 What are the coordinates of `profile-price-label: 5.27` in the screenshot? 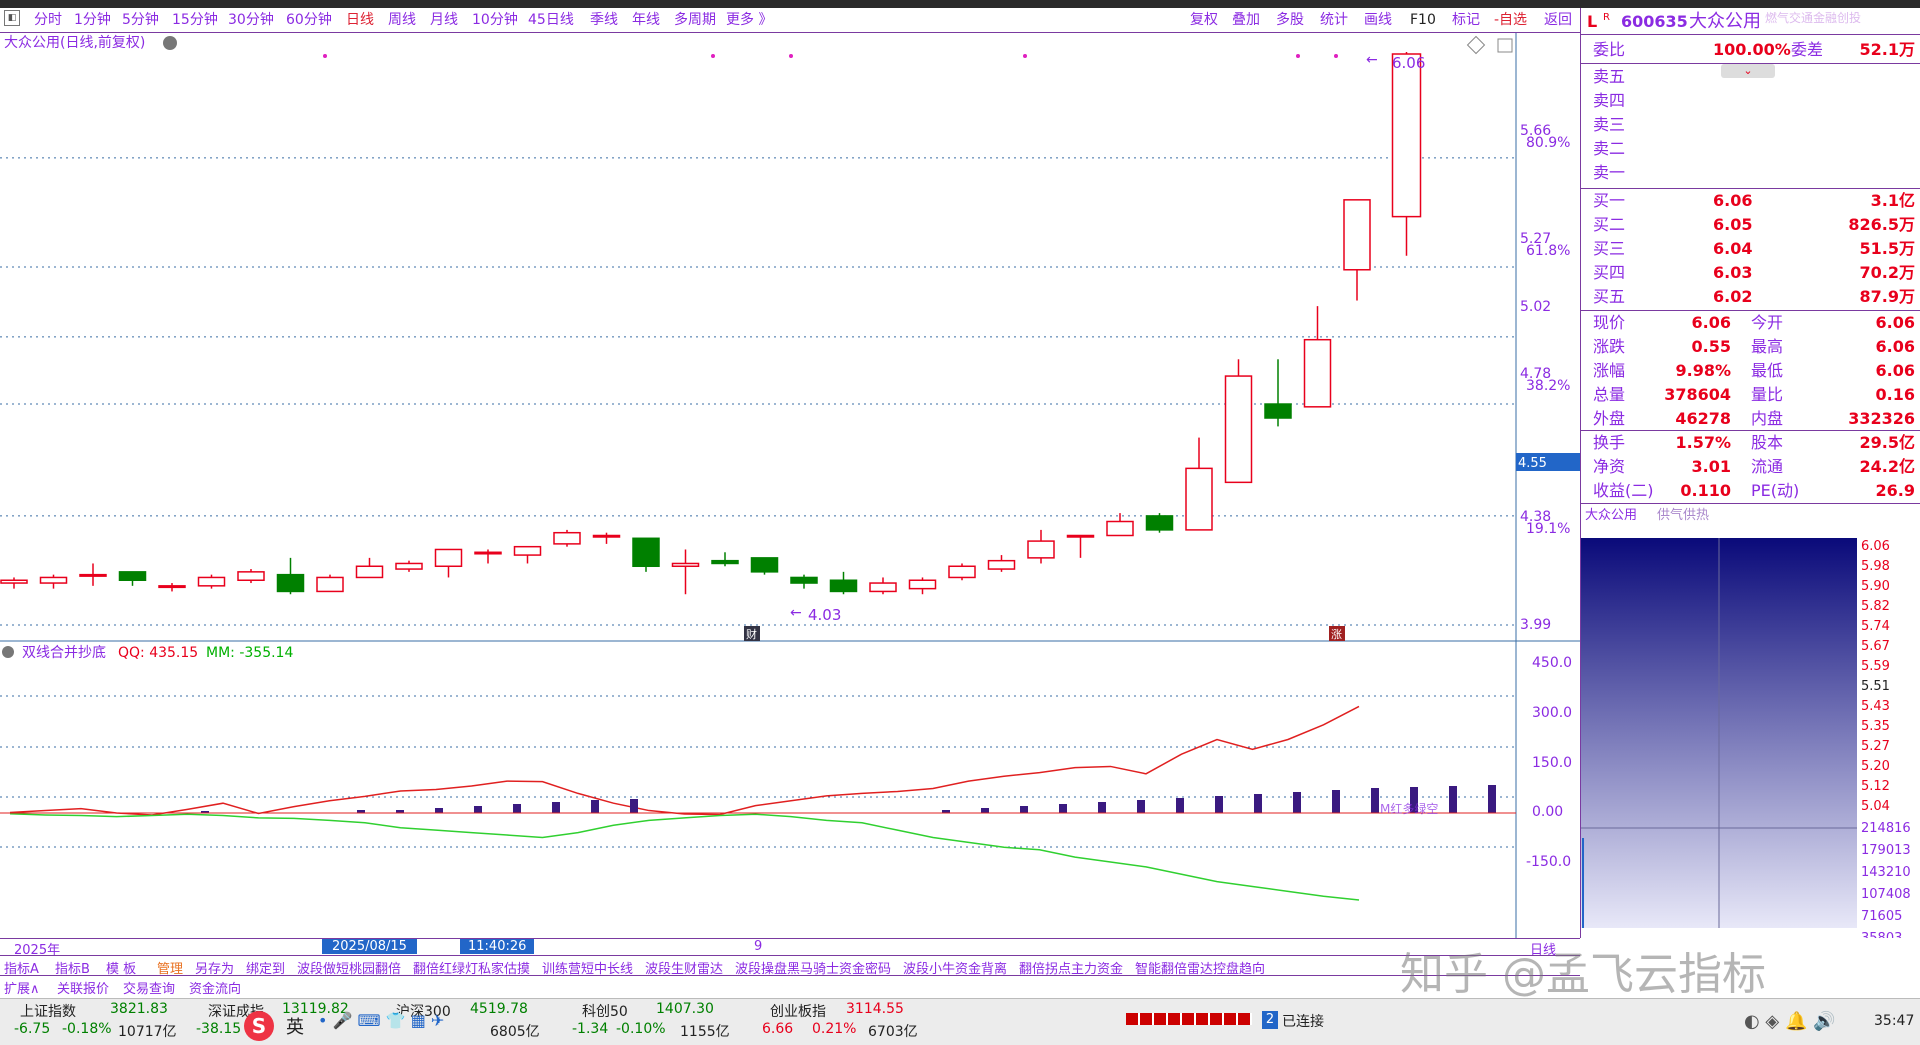 It's located at (1875, 746).